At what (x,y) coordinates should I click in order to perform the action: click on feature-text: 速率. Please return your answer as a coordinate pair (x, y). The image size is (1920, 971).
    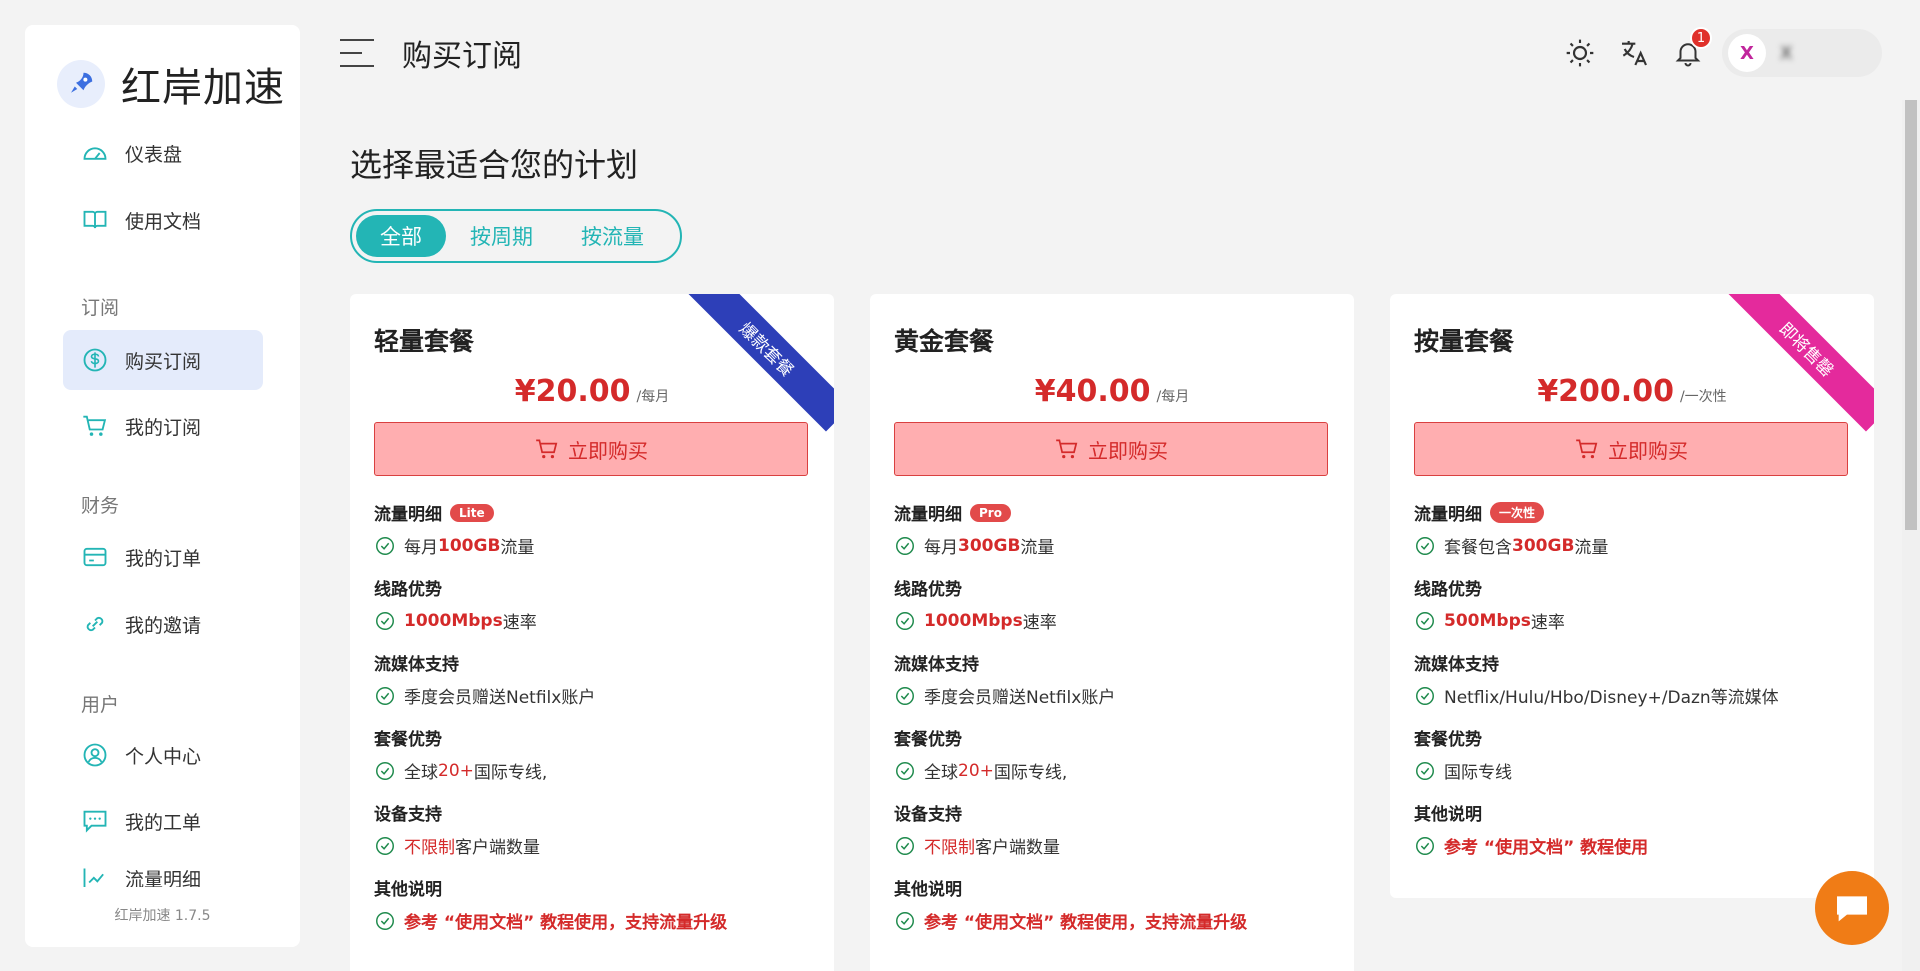
    Looking at the image, I should click on (1039, 623).